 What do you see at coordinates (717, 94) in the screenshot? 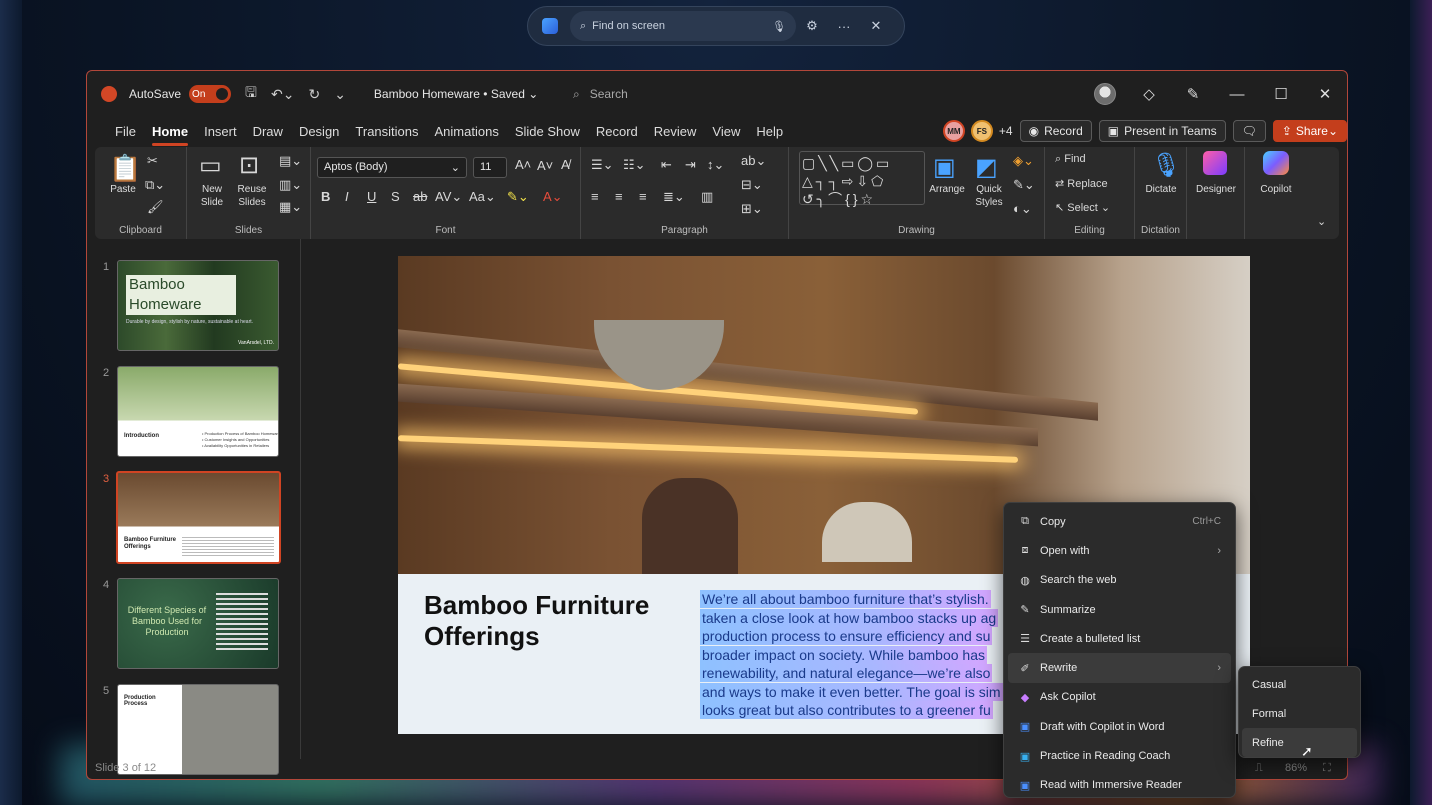
I see `search-box: ⌕ Search` at bounding box center [717, 94].